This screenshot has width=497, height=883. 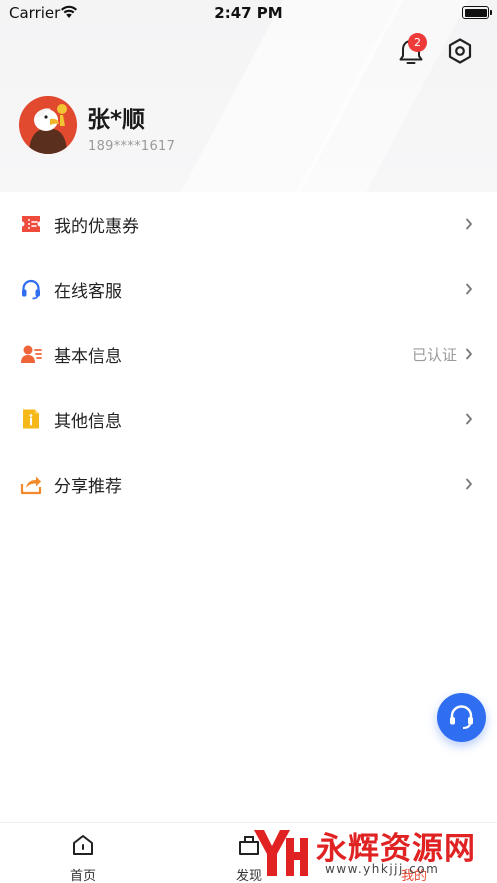 I want to click on watermark-logo-icon, so click(x=281, y=853).